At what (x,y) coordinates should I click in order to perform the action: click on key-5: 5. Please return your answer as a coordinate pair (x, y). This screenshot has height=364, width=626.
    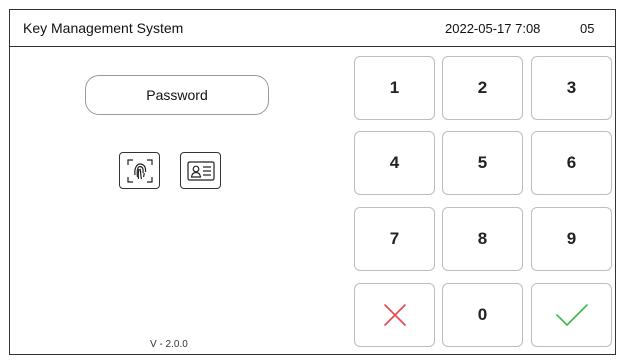
    Looking at the image, I should click on (482, 163).